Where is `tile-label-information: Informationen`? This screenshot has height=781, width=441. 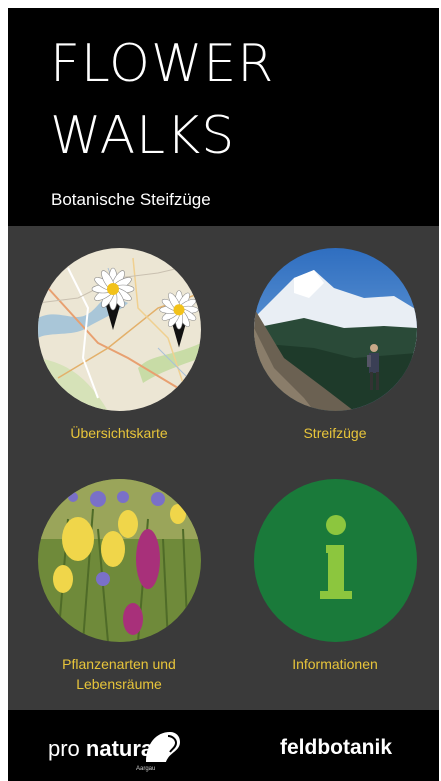
tile-label-information: Informationen is located at coordinates (335, 664).